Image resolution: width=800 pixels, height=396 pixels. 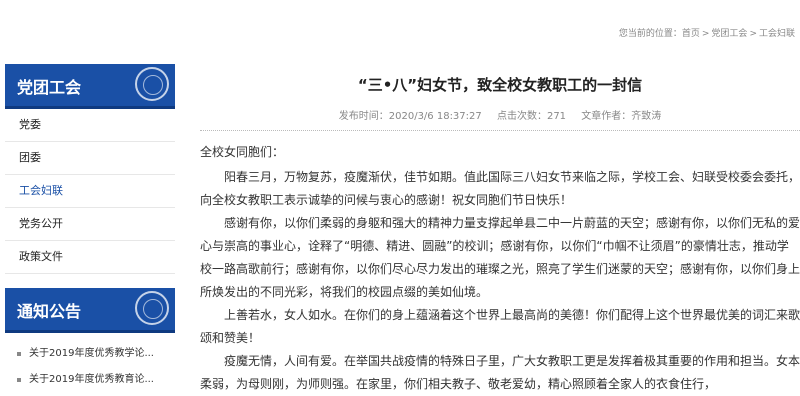 I want to click on sidebar-menu: 党委 团委 工会妇联 党务公开 政策文件, so click(x=90, y=191).